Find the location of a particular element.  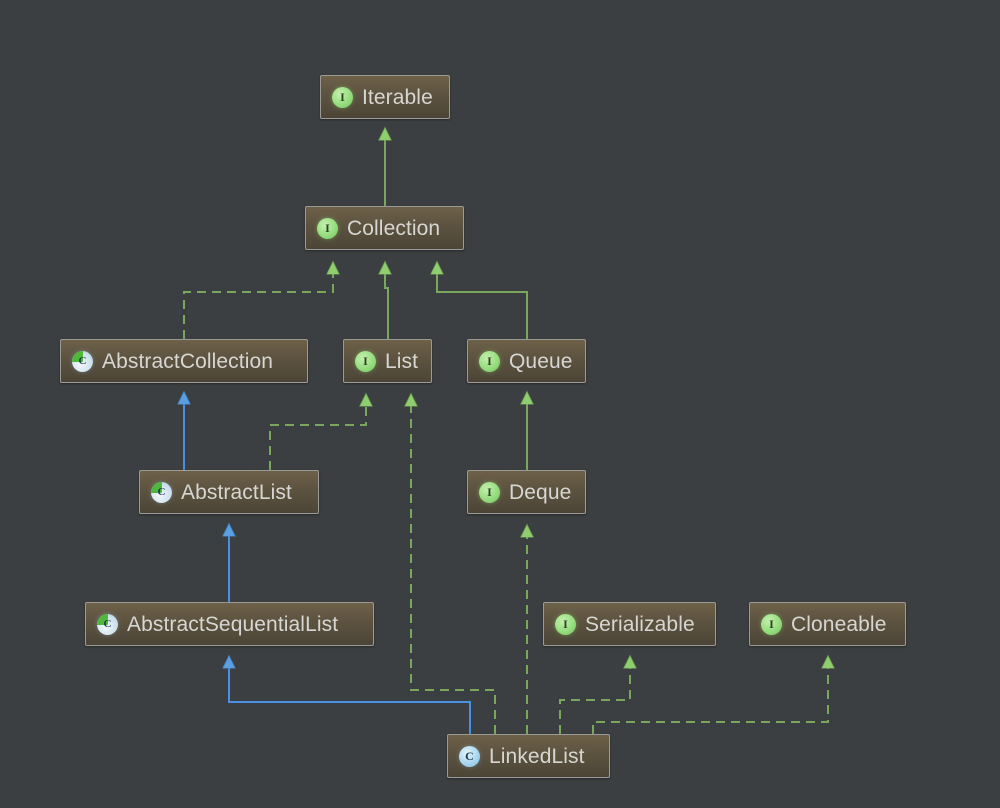

node-deque: I Deque is located at coordinates (526, 492).